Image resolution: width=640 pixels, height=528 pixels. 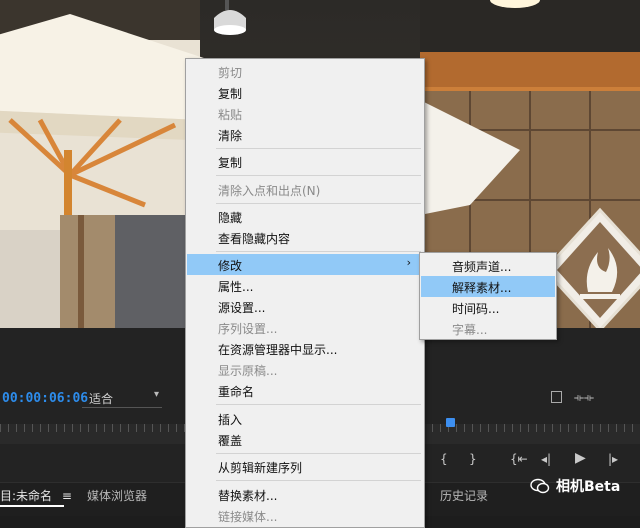 I want to click on tab-history: 历史记录, so click(x=464, y=495).